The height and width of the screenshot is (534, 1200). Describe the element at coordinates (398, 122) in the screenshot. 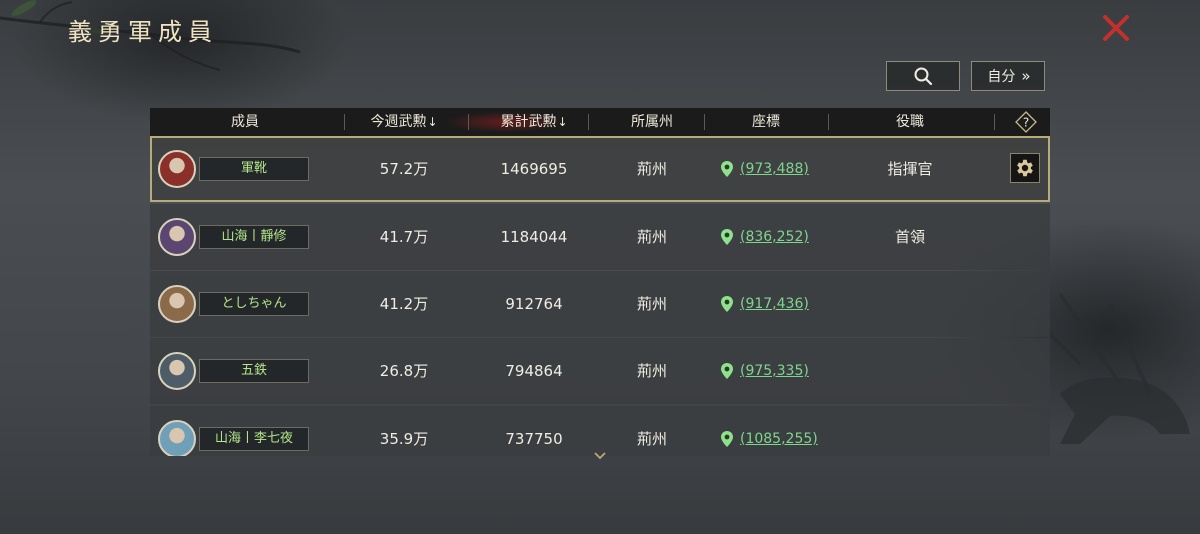

I see `header-weekly-label: 今週武勲` at that location.